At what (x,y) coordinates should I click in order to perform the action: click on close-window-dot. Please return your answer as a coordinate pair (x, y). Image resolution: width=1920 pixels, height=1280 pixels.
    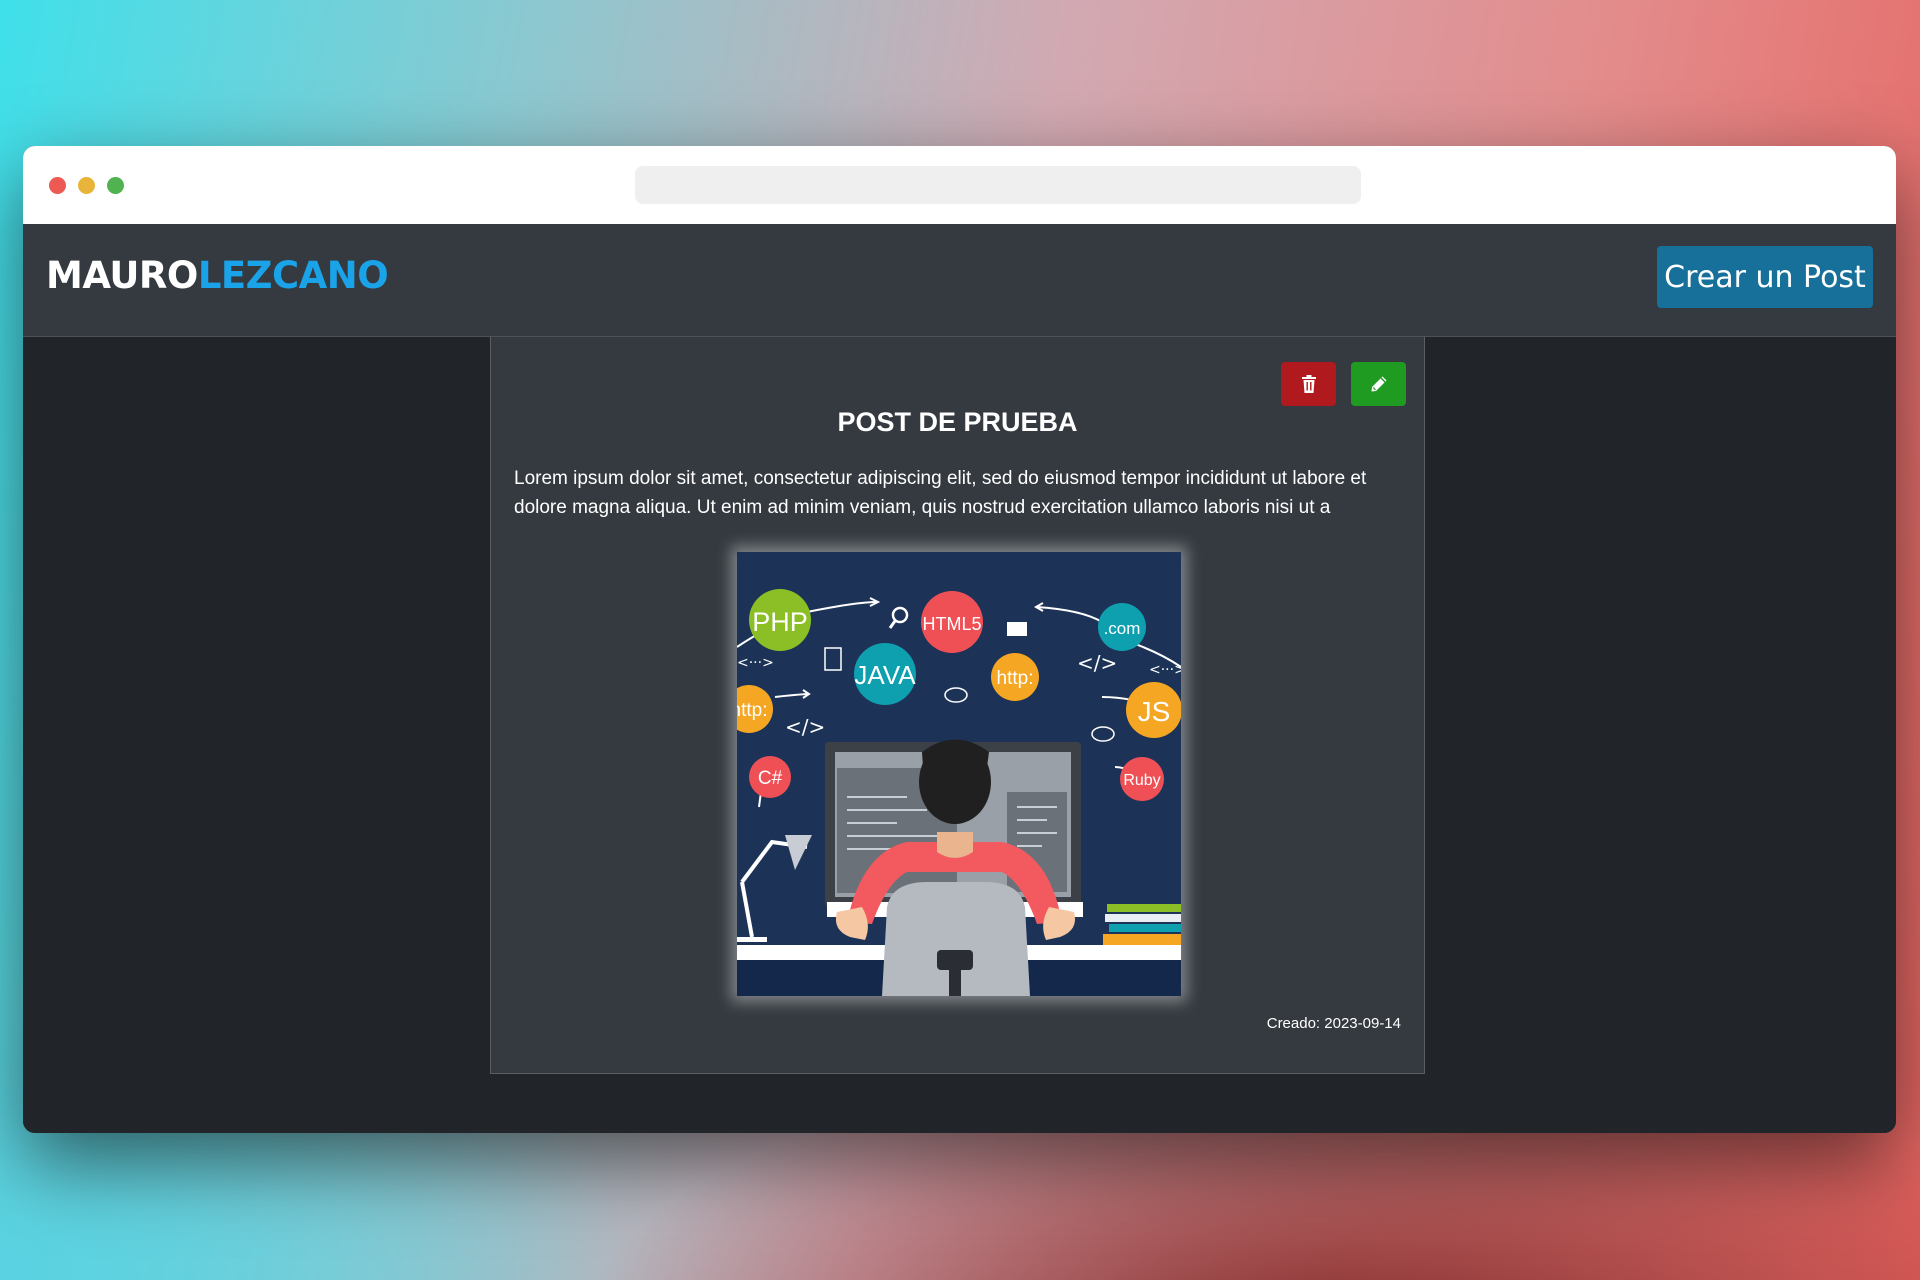
    Looking at the image, I should click on (57, 185).